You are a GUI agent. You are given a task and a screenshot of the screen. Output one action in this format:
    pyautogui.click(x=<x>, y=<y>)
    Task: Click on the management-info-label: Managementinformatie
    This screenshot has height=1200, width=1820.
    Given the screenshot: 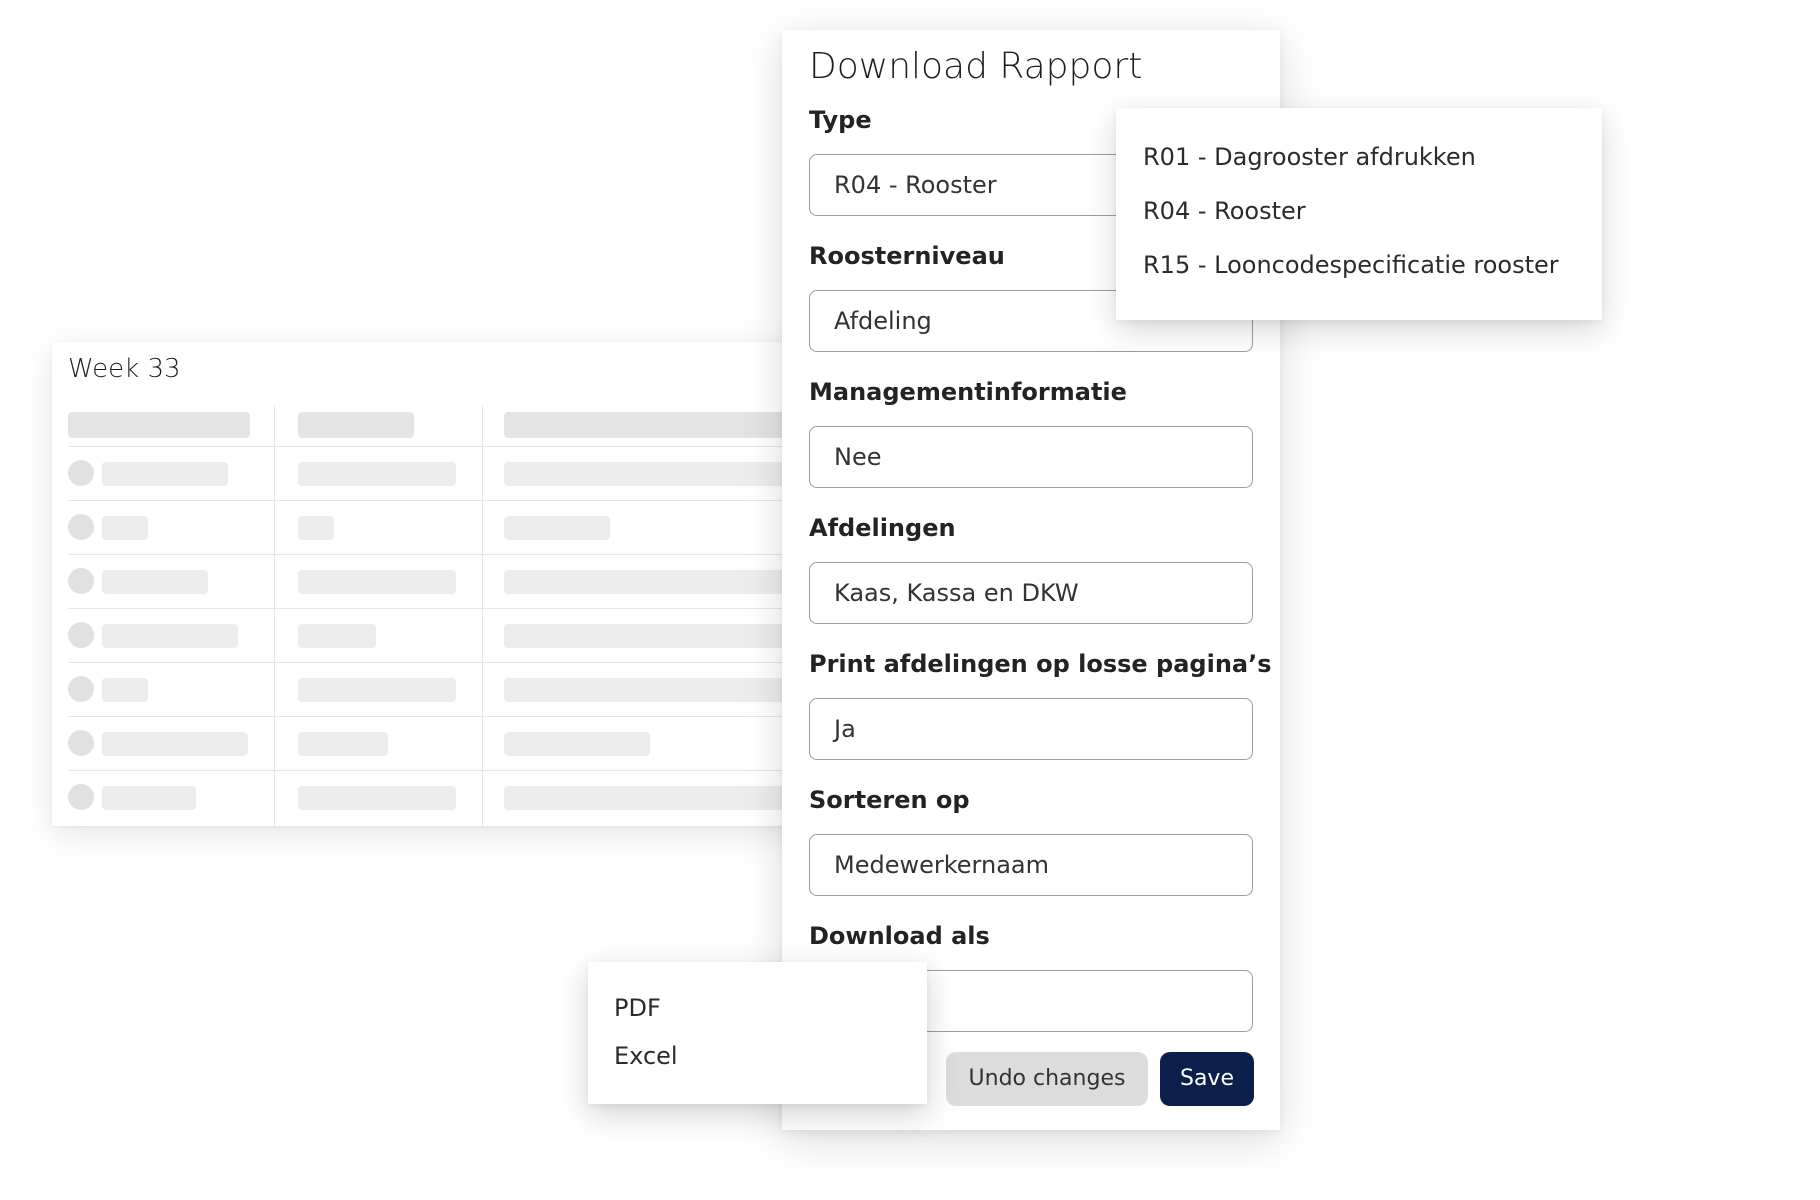 What is the action you would take?
    pyautogui.click(x=968, y=392)
    